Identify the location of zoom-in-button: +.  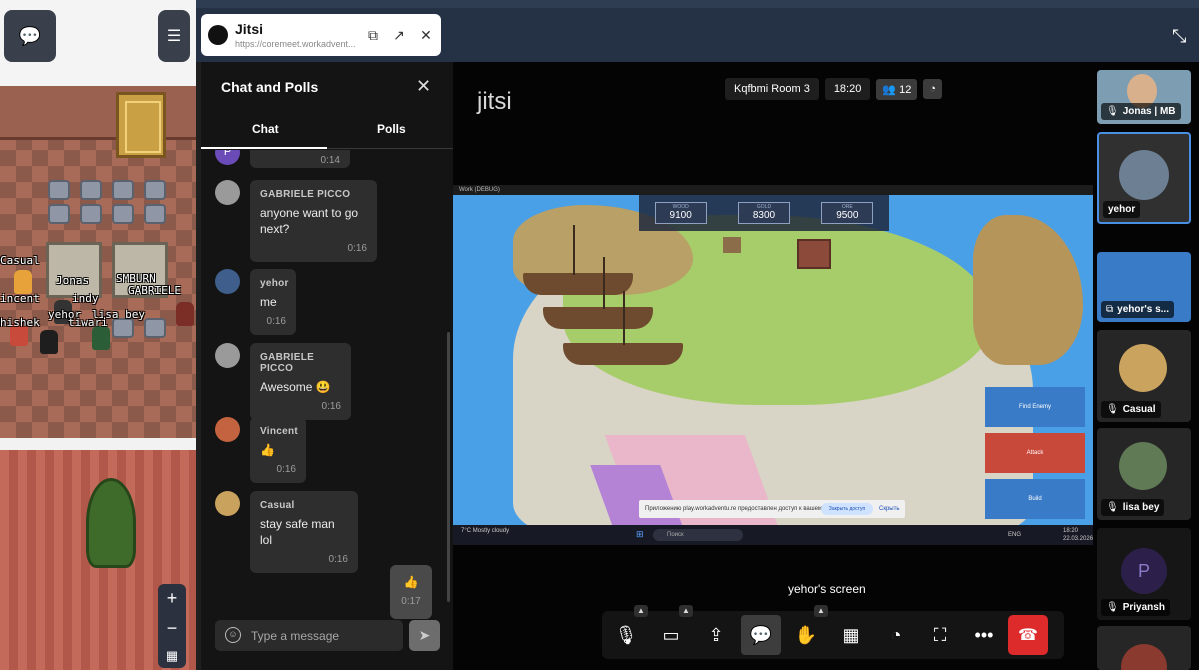
(172, 598).